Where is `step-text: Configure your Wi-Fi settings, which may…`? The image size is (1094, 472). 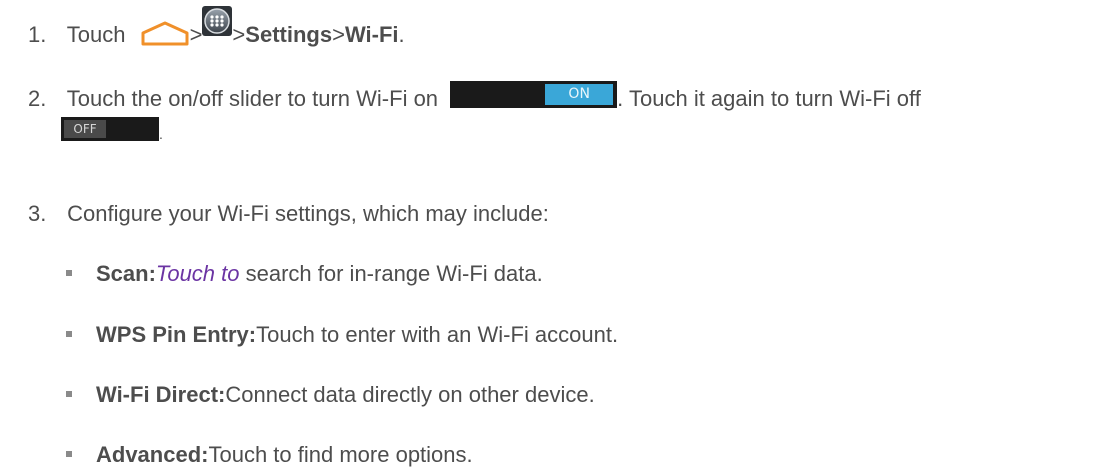
step-text: Configure your Wi-Fi settings, which may… is located at coordinates (308, 213).